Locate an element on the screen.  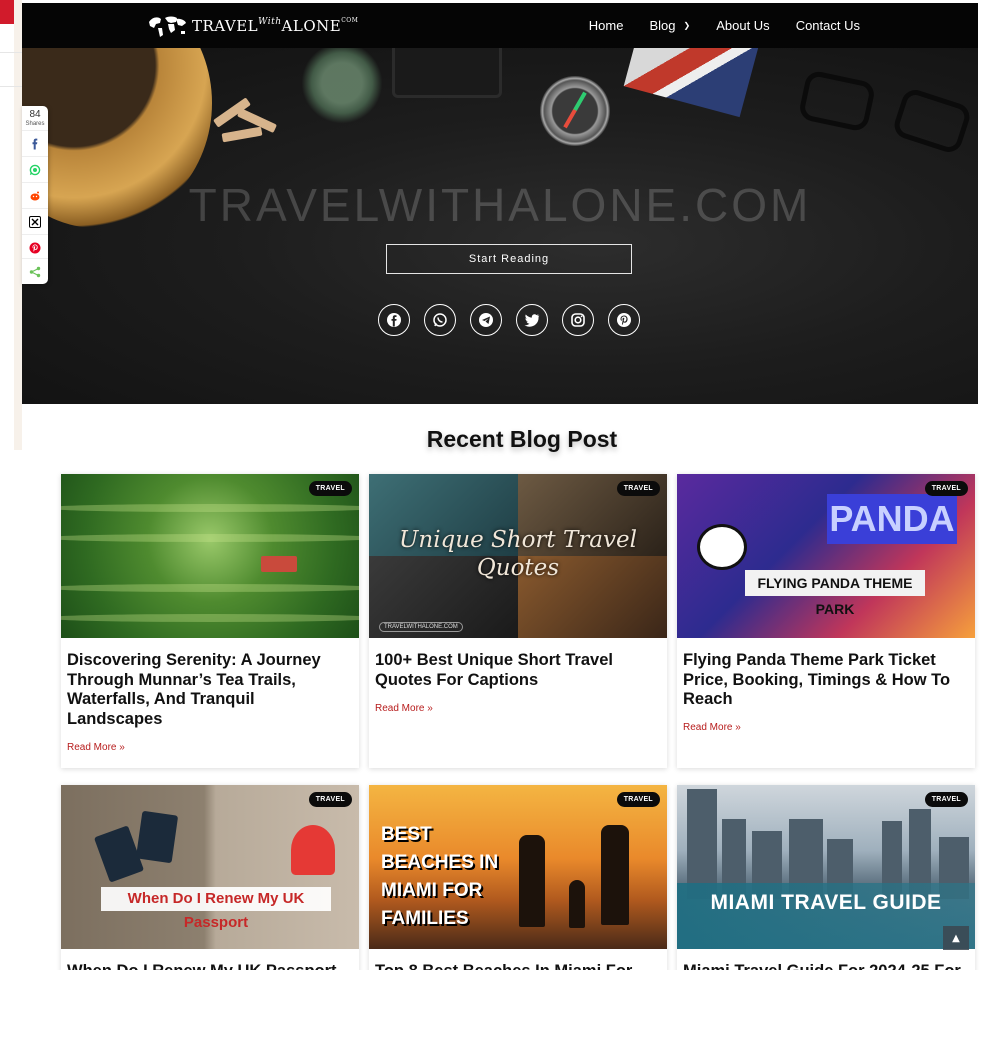
x-icon is located at coordinates (35, 221).